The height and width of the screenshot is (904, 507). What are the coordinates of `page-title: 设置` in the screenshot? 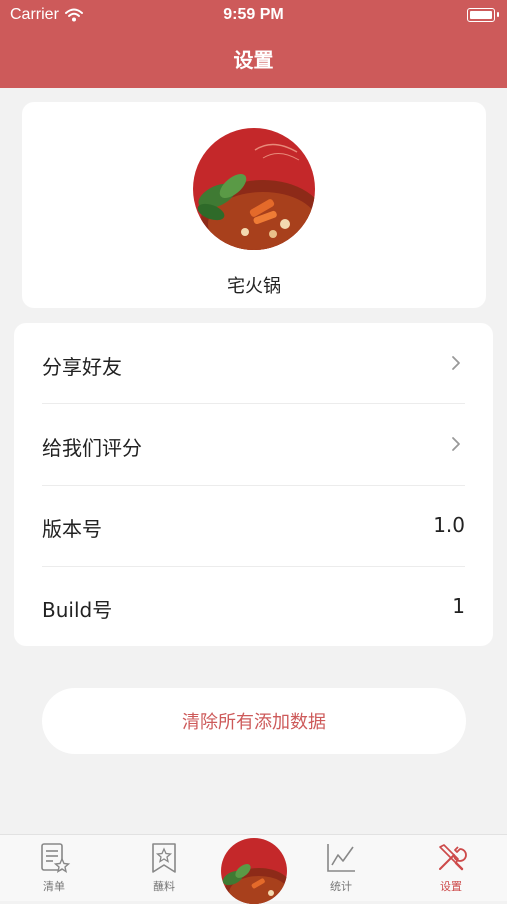 It's located at (253, 60).